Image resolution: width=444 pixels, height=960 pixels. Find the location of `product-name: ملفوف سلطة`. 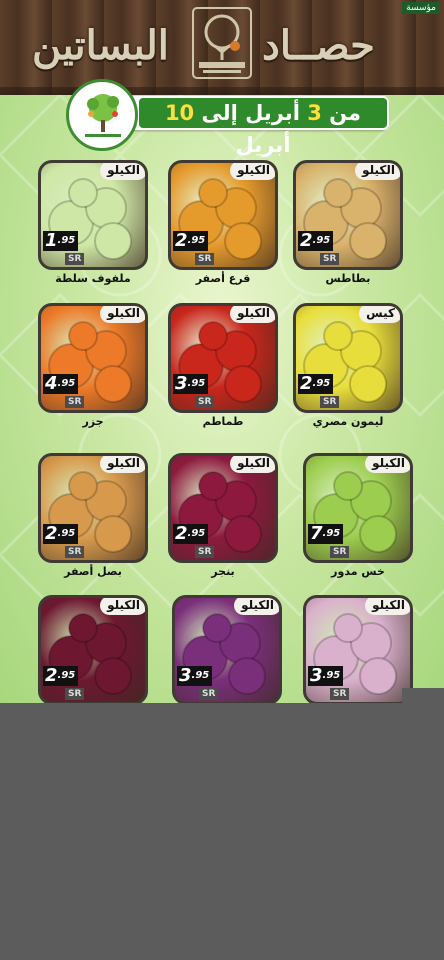

product-name: ملفوف سلطة is located at coordinates (93, 278).